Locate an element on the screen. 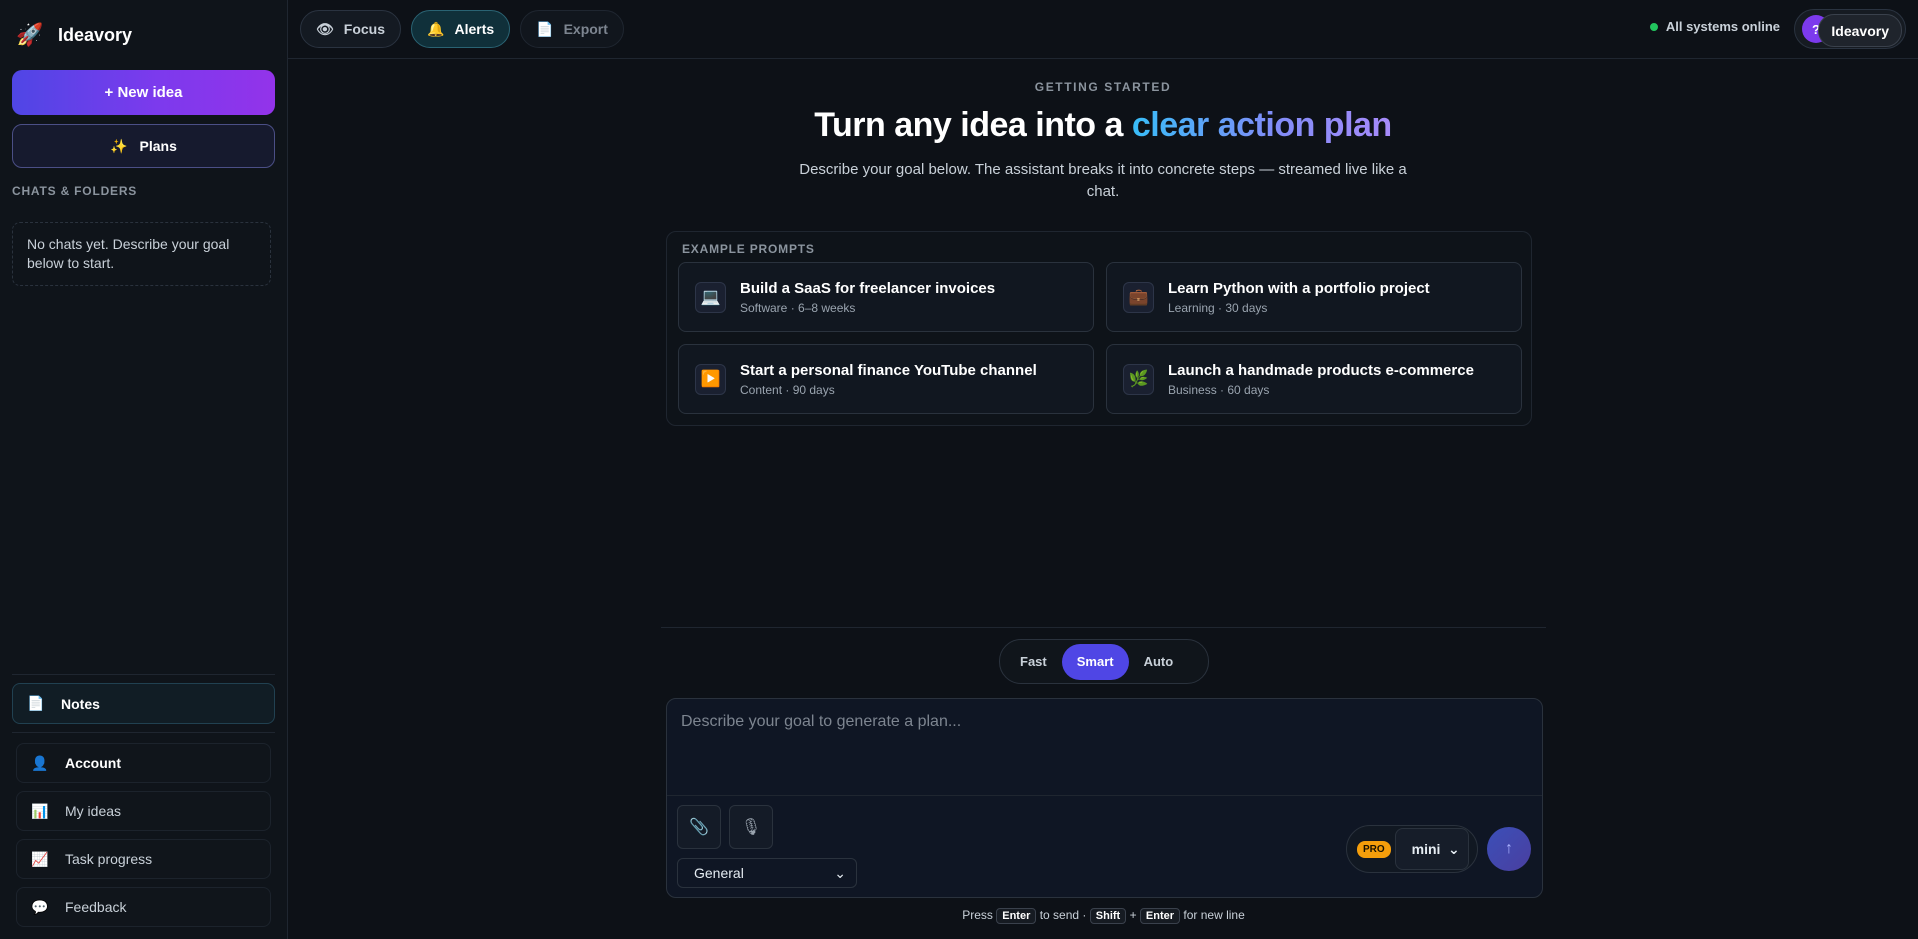 The height and width of the screenshot is (939, 1918). mode-fast-button: Fast is located at coordinates (1033, 662).